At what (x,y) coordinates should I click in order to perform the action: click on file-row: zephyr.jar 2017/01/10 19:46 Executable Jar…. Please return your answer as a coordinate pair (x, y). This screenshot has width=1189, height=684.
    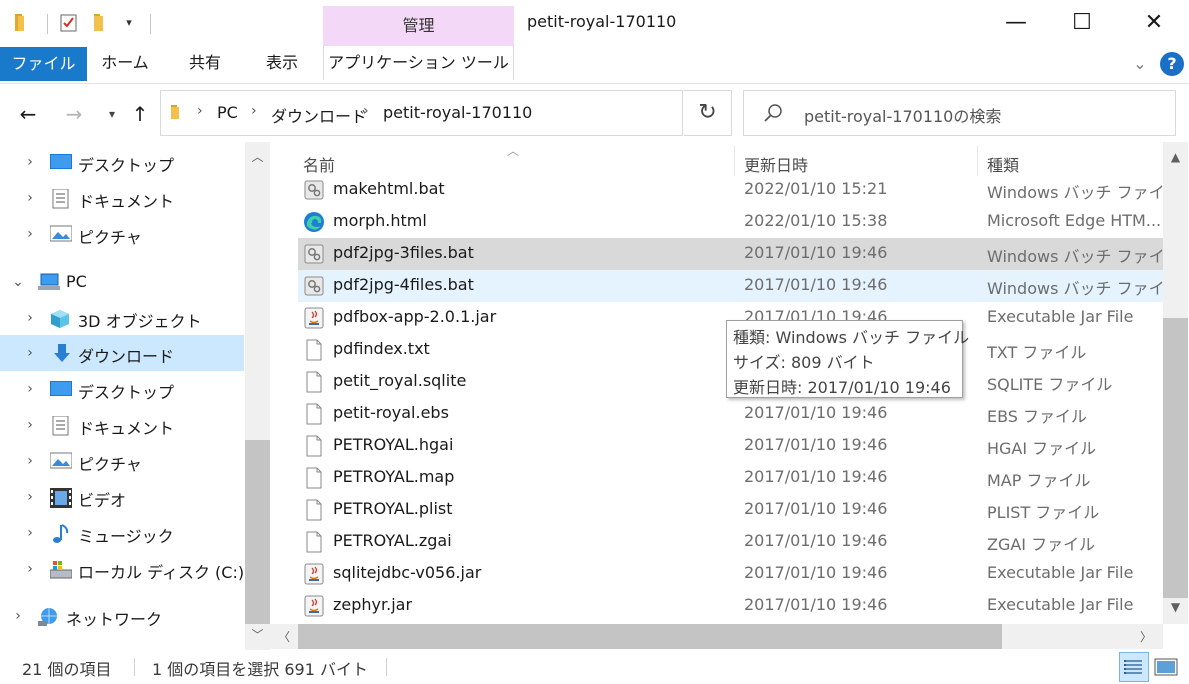
    Looking at the image, I should click on (730, 606).